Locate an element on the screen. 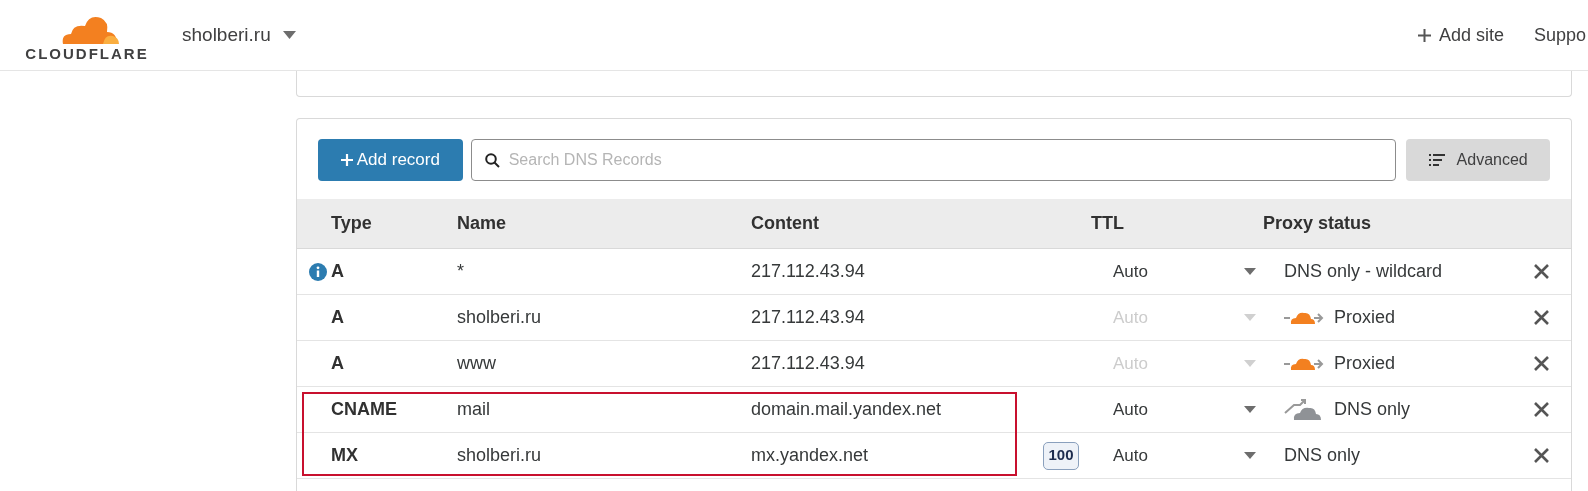  logo-text: CLOUDFLARE is located at coordinates (87, 53).